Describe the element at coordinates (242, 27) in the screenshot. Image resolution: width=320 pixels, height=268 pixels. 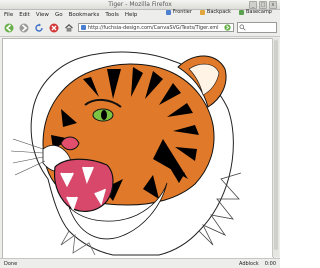
I see `search-icon` at that location.